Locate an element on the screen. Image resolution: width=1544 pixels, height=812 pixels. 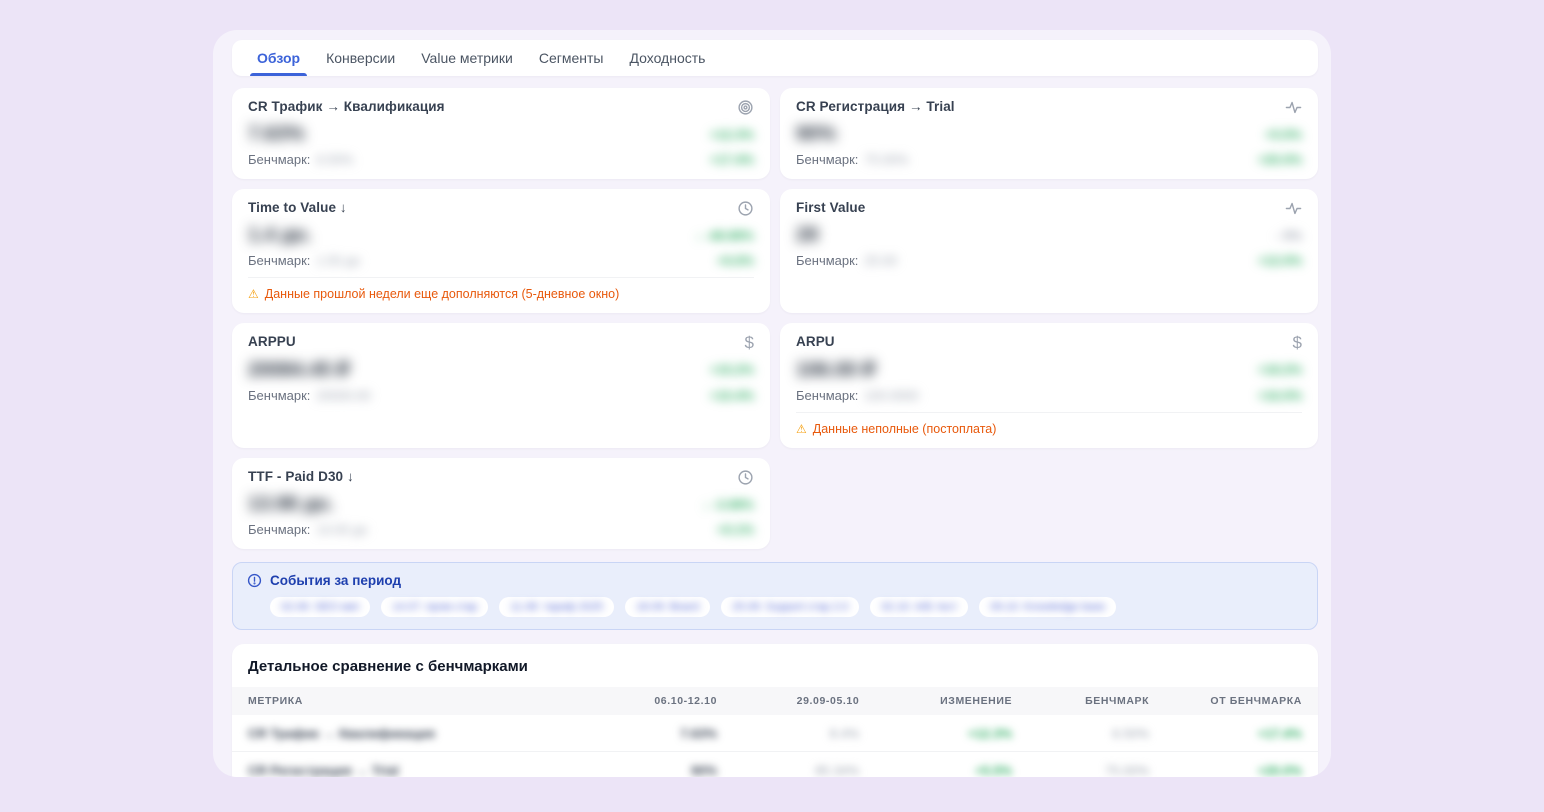
metric-value-row: 7.63% +12.3% is located at coordinates (501, 134).